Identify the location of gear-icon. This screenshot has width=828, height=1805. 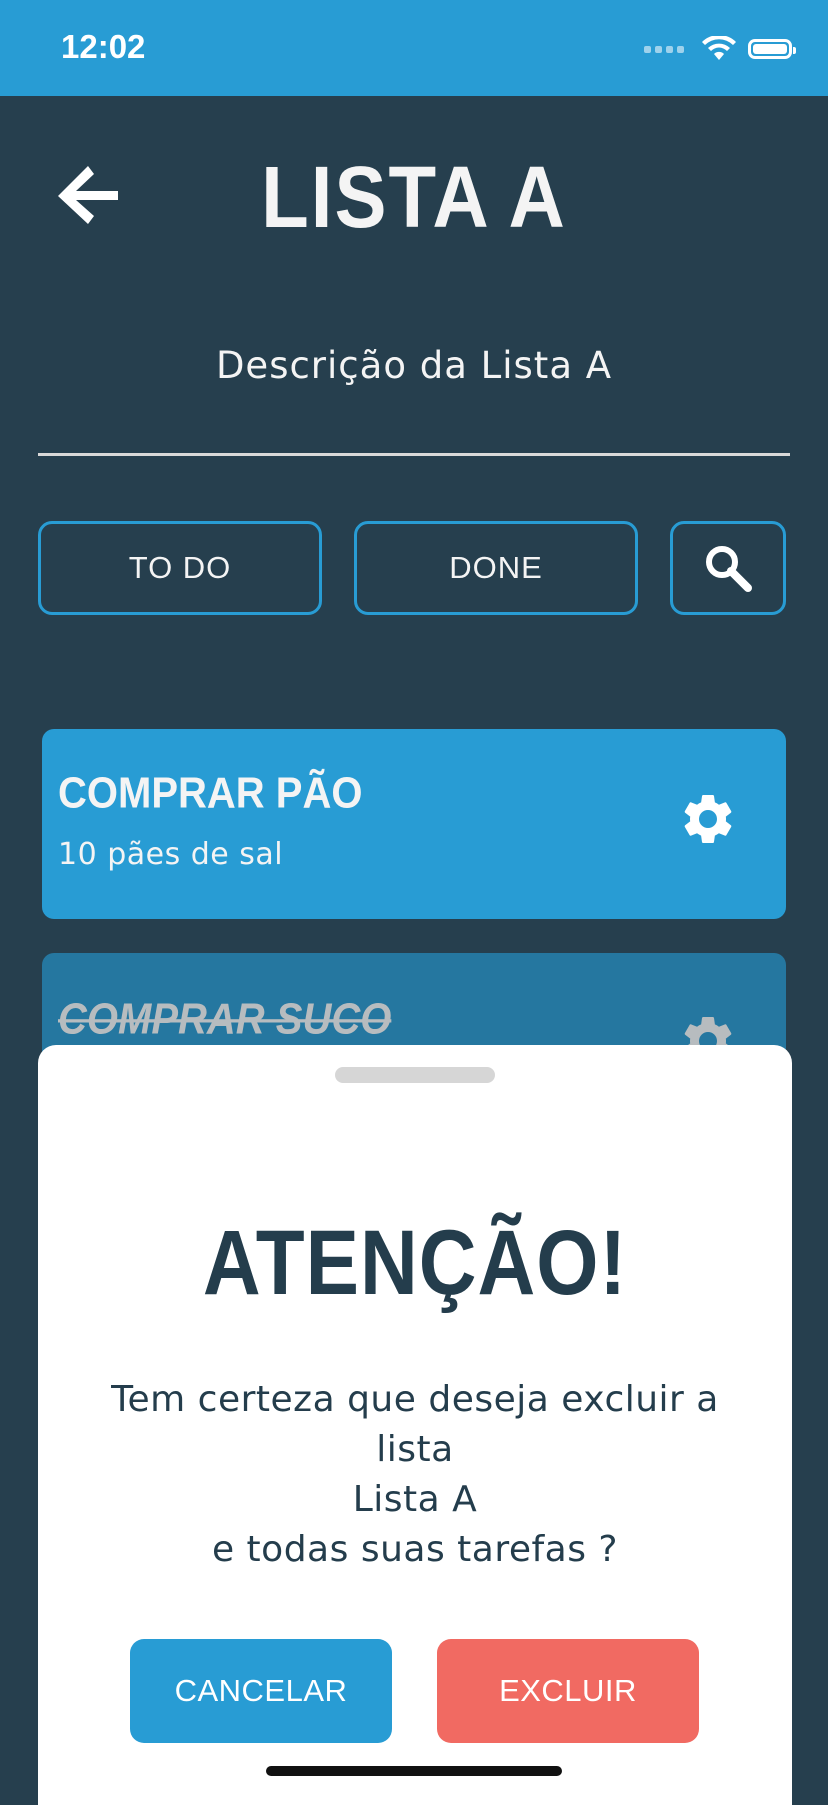
(708, 818).